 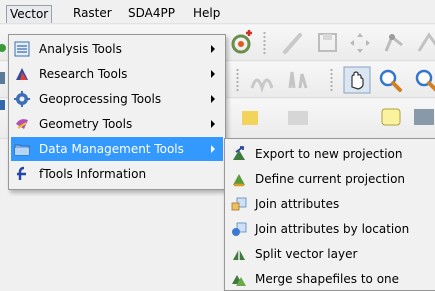 I want to click on menu-item-label: Split vector layer, so click(x=306, y=254).